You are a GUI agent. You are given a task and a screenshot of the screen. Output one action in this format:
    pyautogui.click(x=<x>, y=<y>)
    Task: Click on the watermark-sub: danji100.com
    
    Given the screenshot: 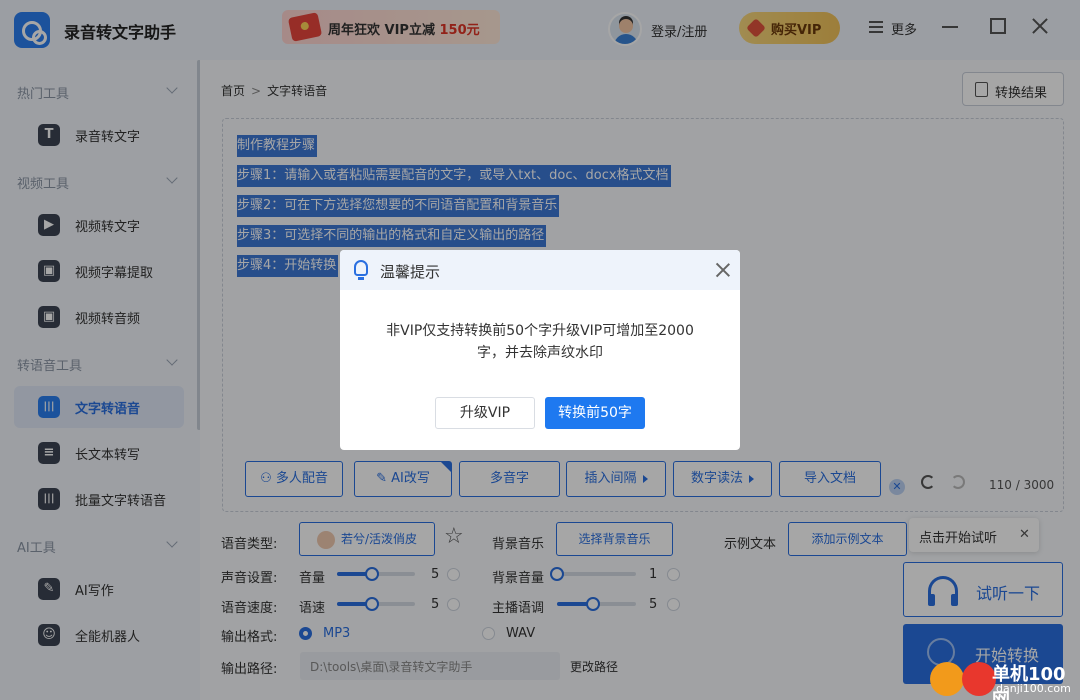 What is the action you would take?
    pyautogui.click(x=1033, y=688)
    